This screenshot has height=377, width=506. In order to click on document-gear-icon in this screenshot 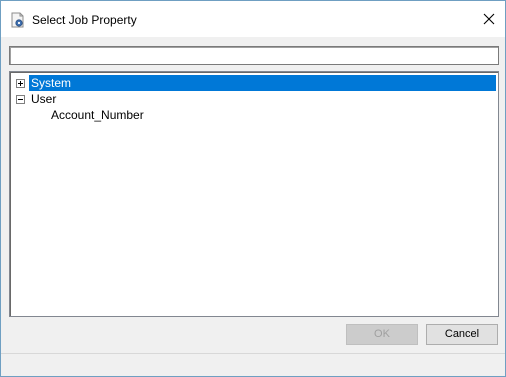, I will do `click(18, 20)`.